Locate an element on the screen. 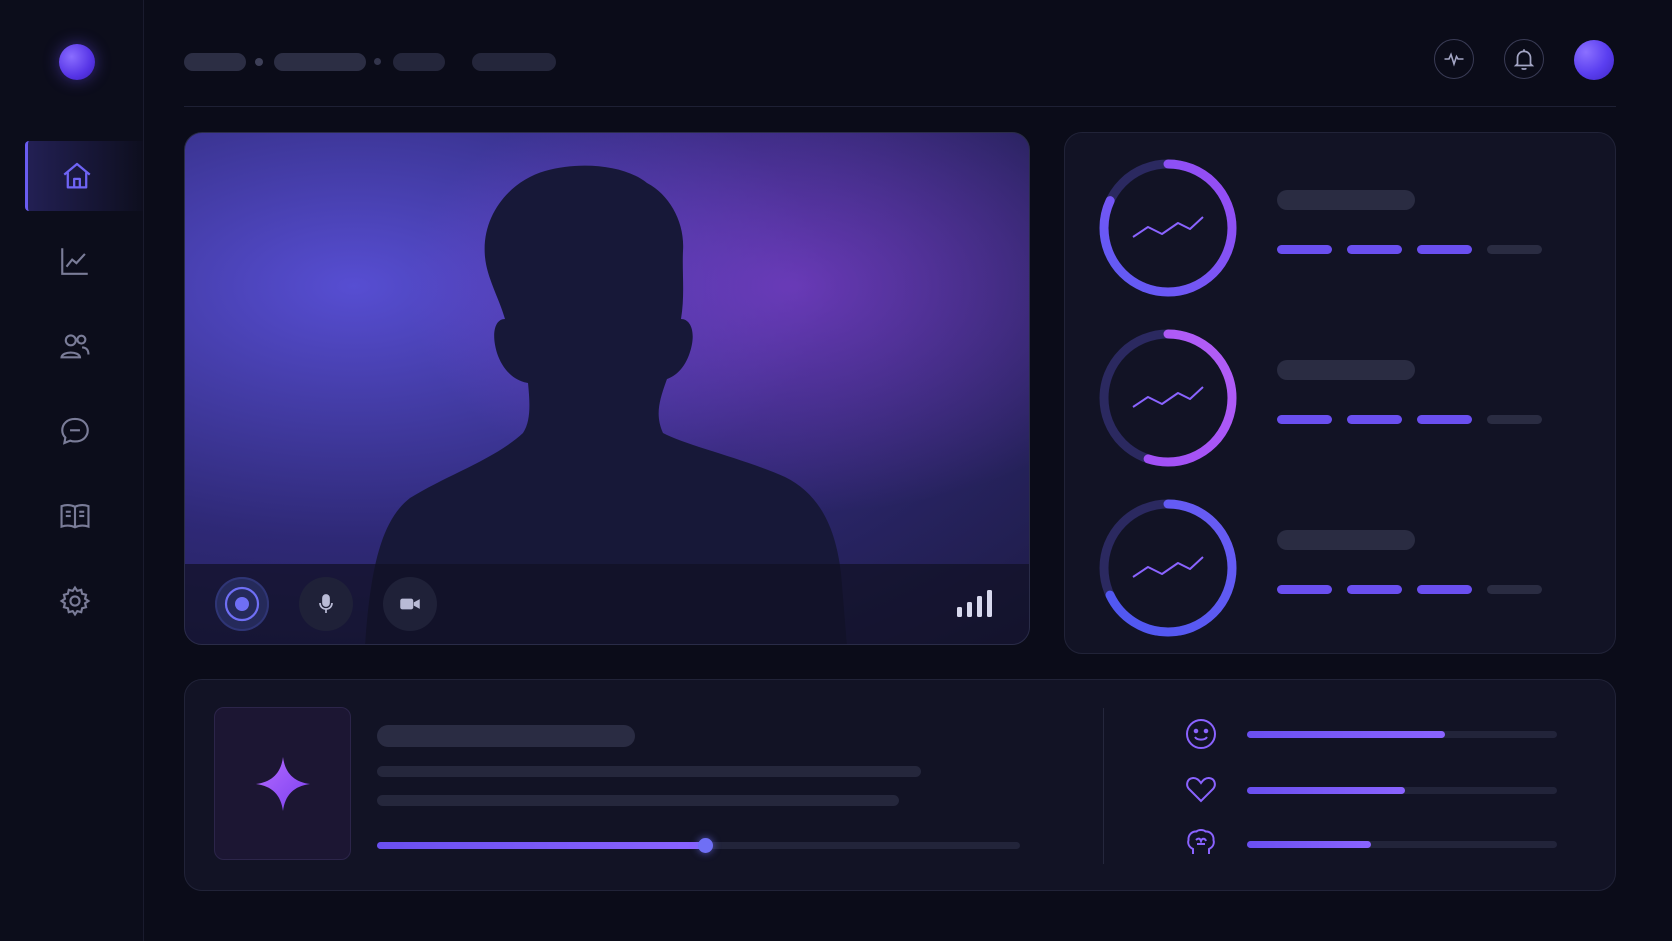 Image resolution: width=1672 pixels, height=941 pixels. notifications-button is located at coordinates (1524, 59).